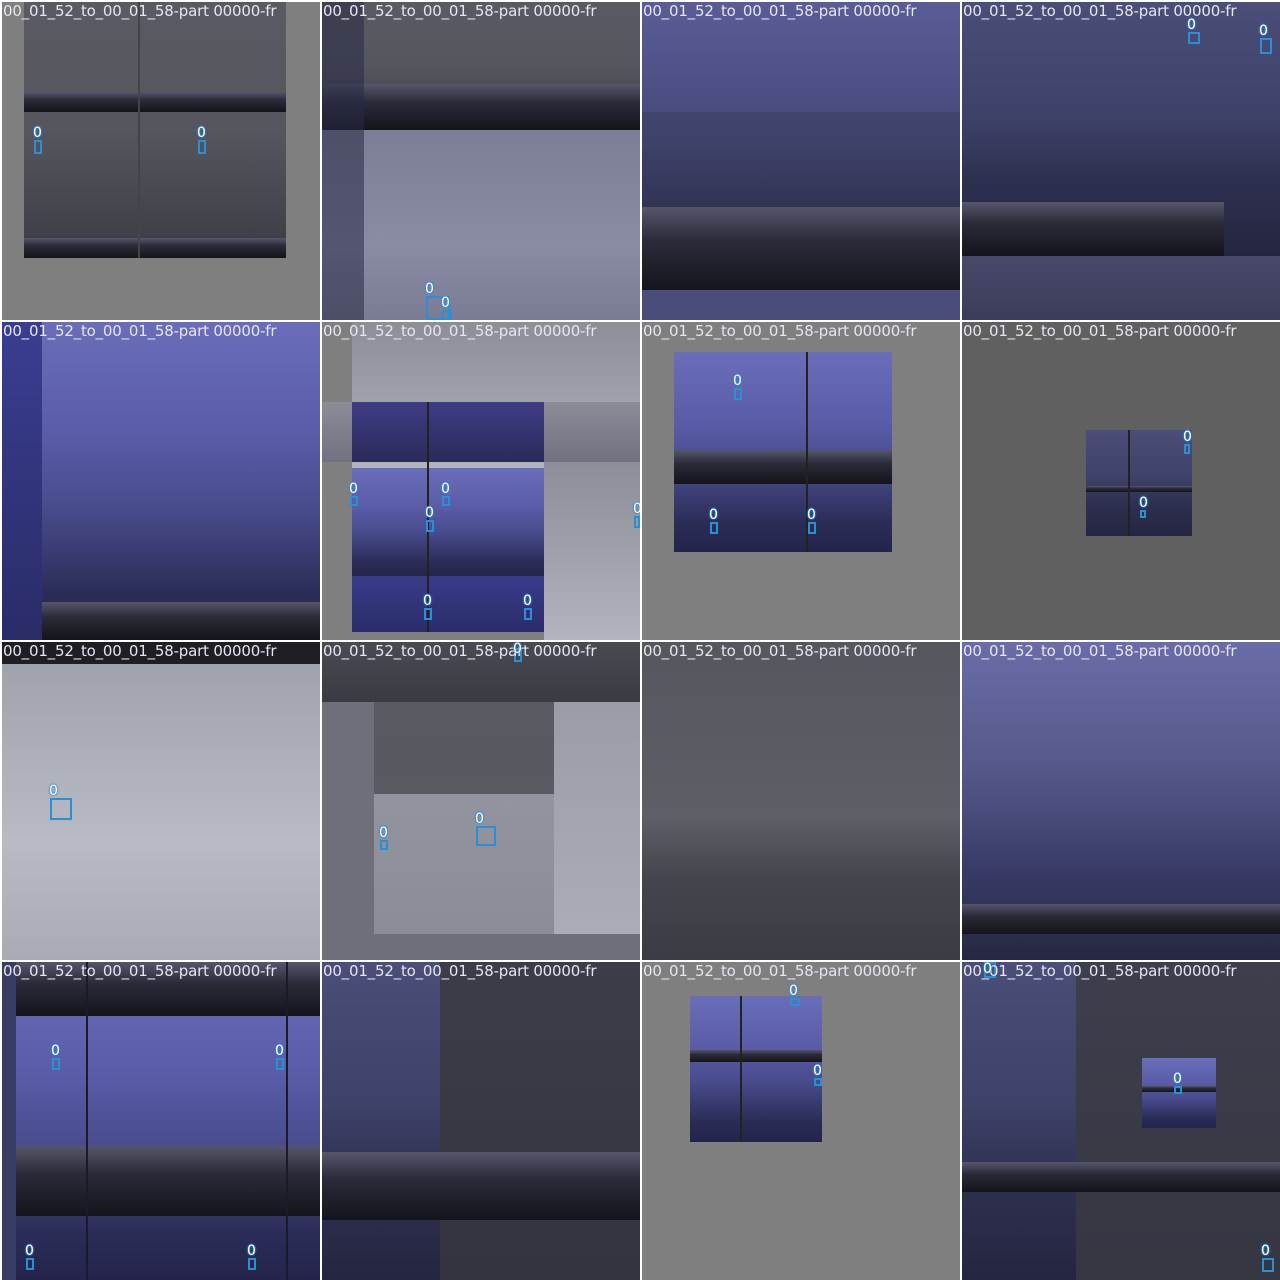 This screenshot has width=1280, height=1280. I want to click on mosaic-tile: 0 0 0 0 00_01_52_to_00_01_58-part 00000-fr, so click(161, 1121).